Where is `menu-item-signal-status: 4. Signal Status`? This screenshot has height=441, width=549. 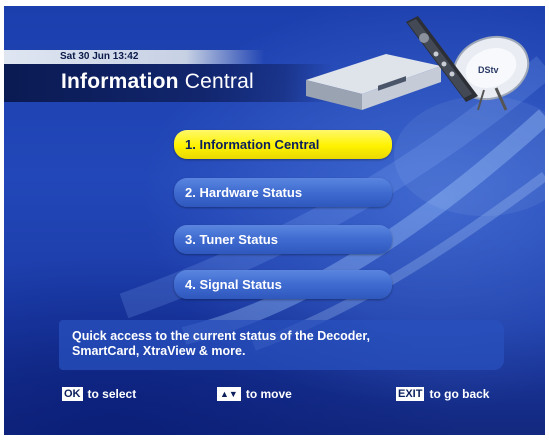 menu-item-signal-status: 4. Signal Status is located at coordinates (283, 284).